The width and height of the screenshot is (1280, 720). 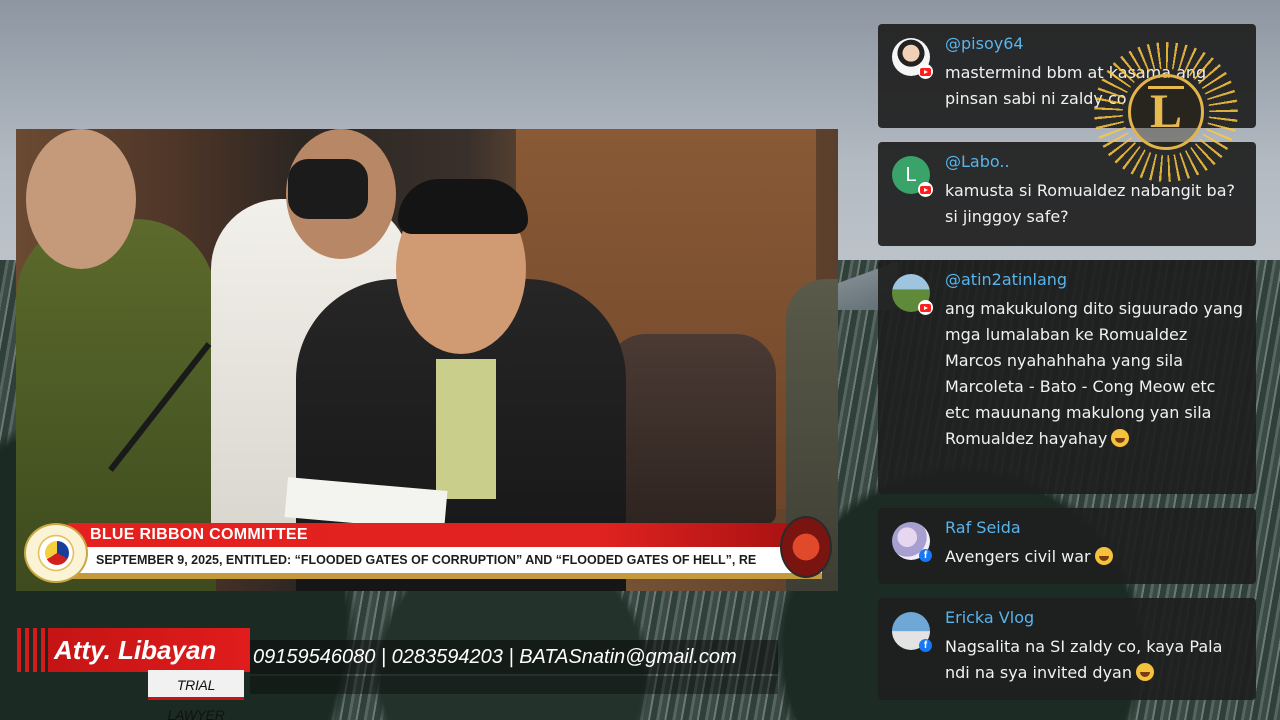 I want to click on chat-author: @atin2atinlang, so click(x=1006, y=279).